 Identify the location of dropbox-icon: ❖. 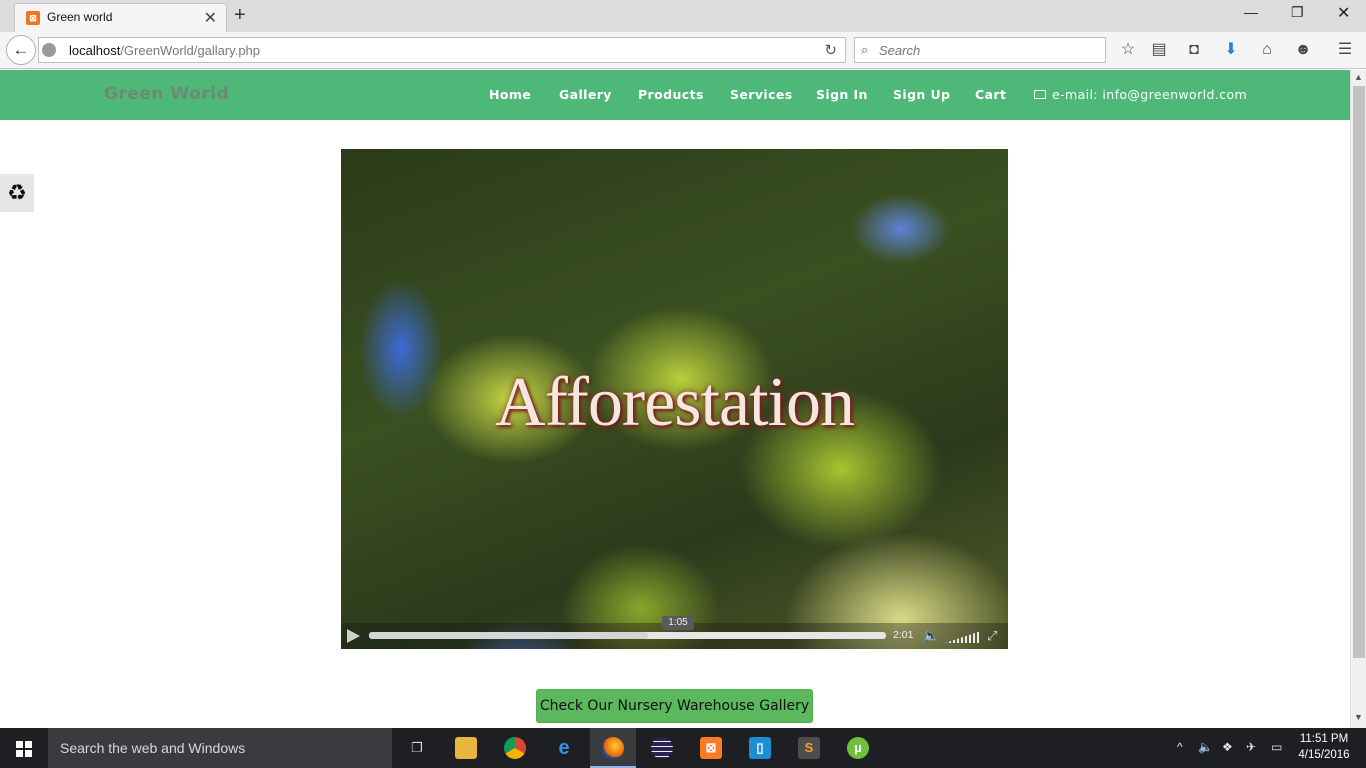
(1227, 747).